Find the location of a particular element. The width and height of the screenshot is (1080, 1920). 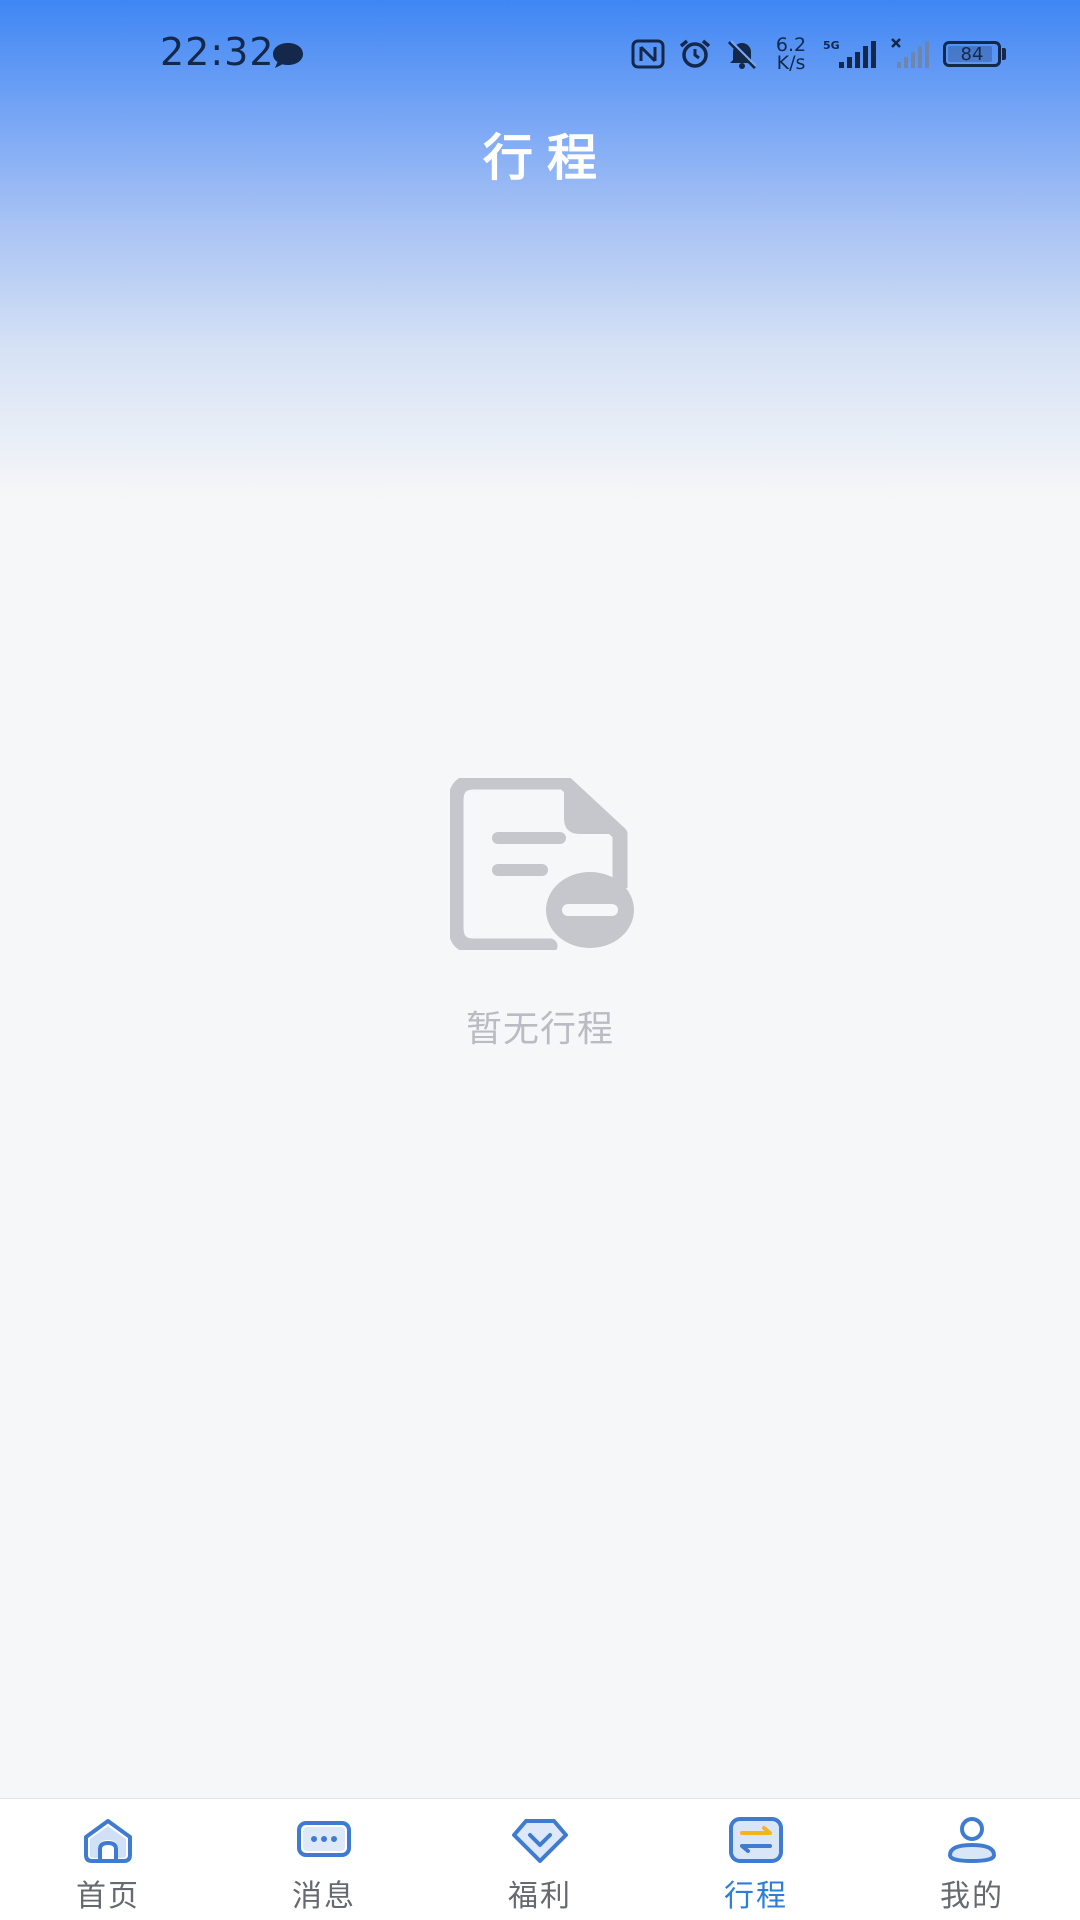

battery-icon: 84 is located at coordinates (974, 54).